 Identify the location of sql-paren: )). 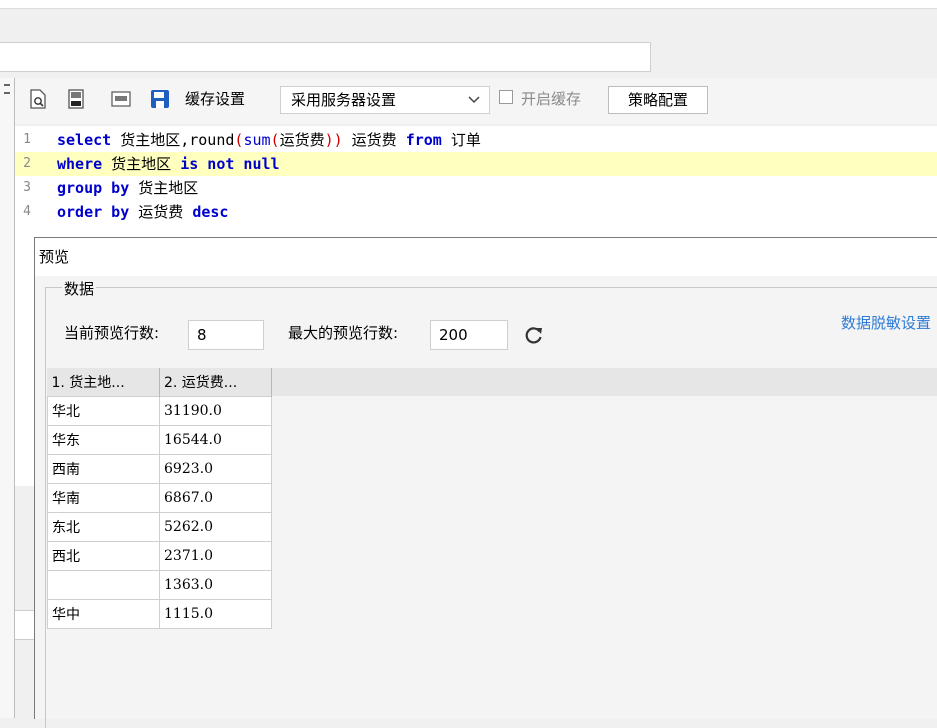
(333, 140).